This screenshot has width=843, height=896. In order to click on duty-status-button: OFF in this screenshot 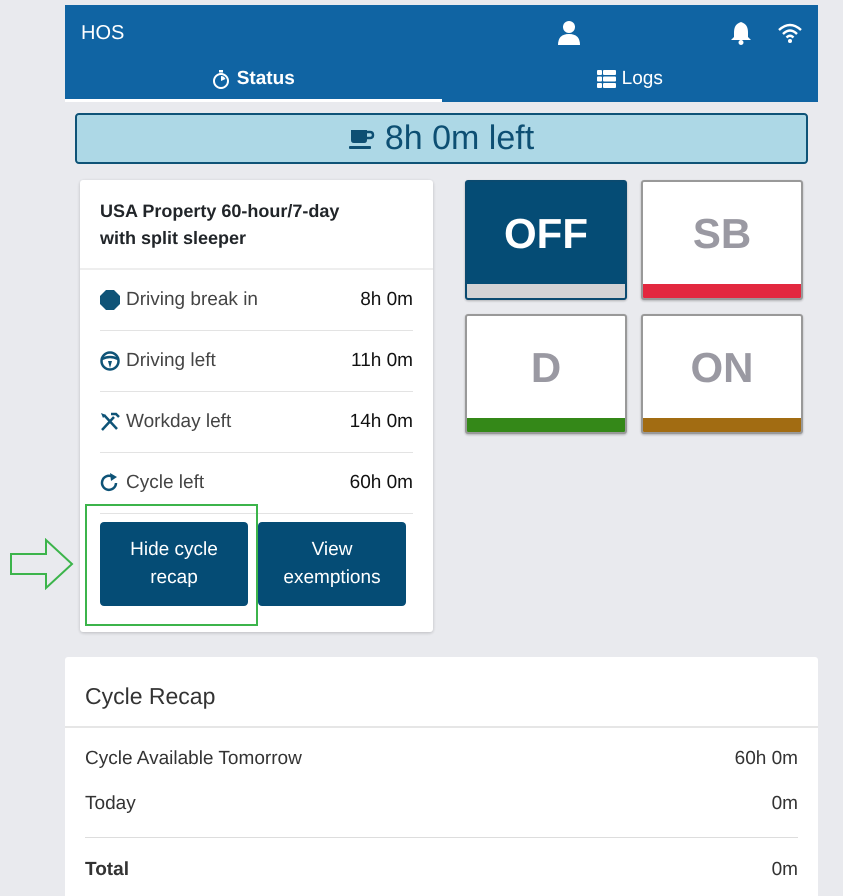, I will do `click(546, 240)`.